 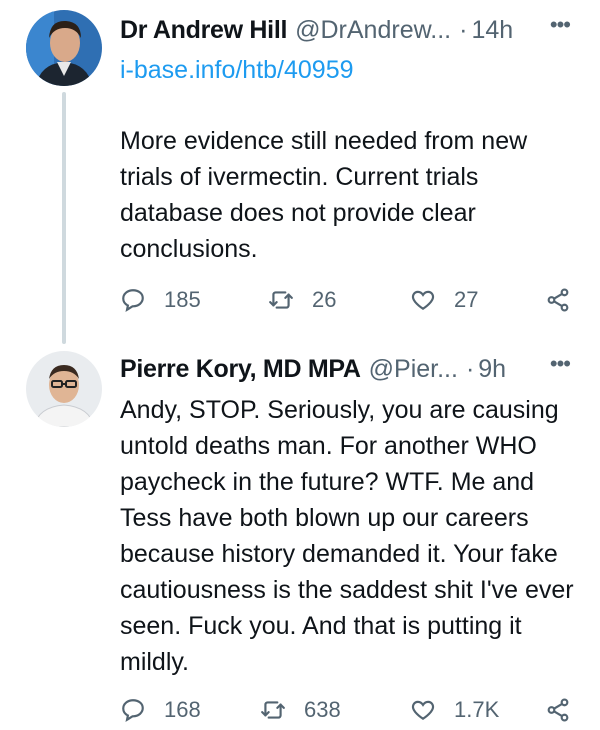 What do you see at coordinates (302, 300) in the screenshot?
I see `retweet-button: 26` at bounding box center [302, 300].